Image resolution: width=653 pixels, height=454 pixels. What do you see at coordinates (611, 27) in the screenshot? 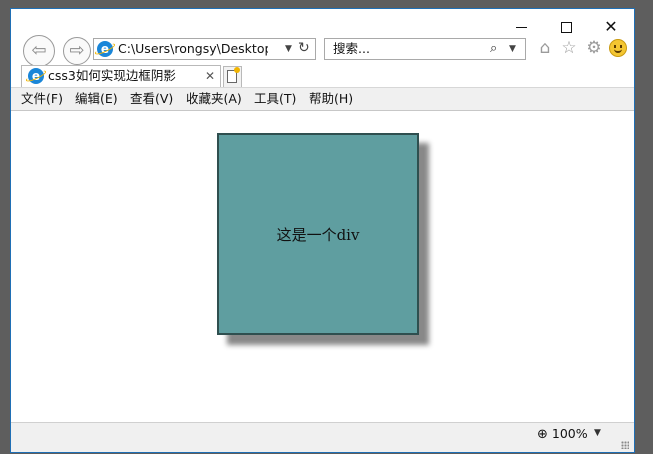
I see `close-window-button: ✕` at bounding box center [611, 27].